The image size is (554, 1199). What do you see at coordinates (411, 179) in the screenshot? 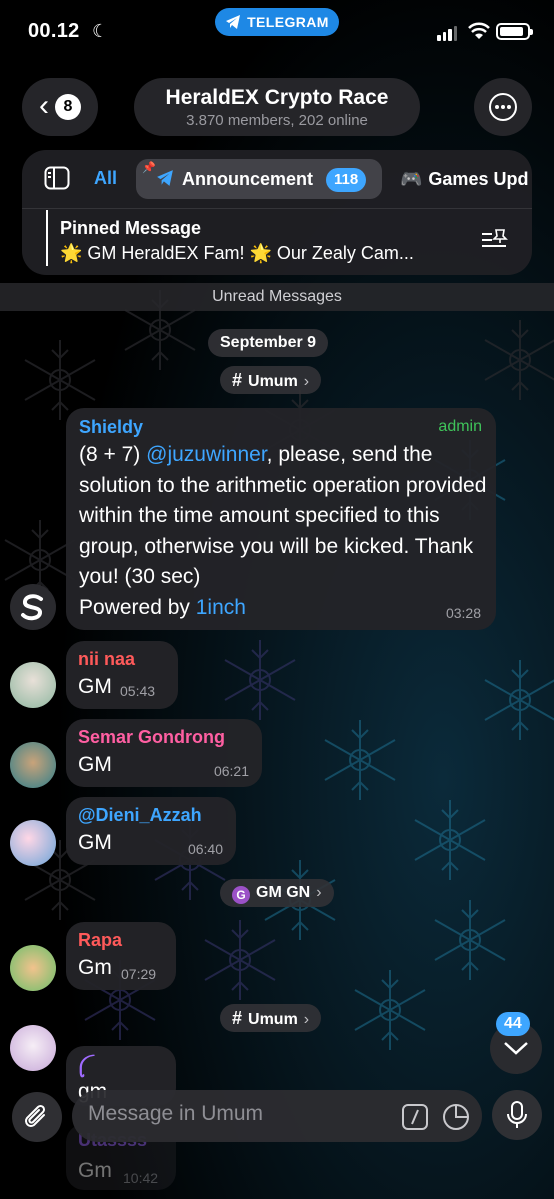
I see `gamepad-icon: 🎮` at bounding box center [411, 179].